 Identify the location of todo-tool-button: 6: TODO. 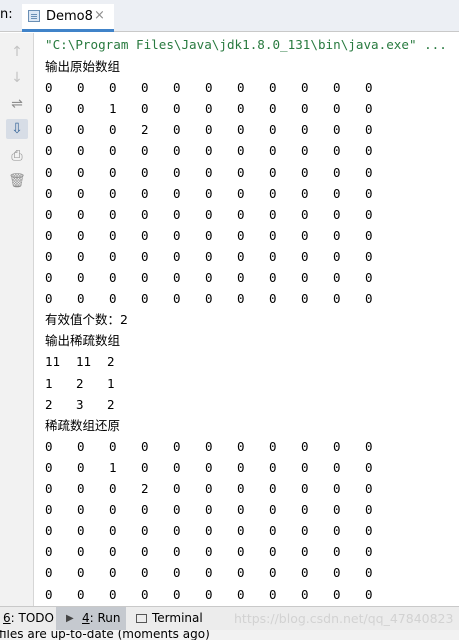
(28, 618).